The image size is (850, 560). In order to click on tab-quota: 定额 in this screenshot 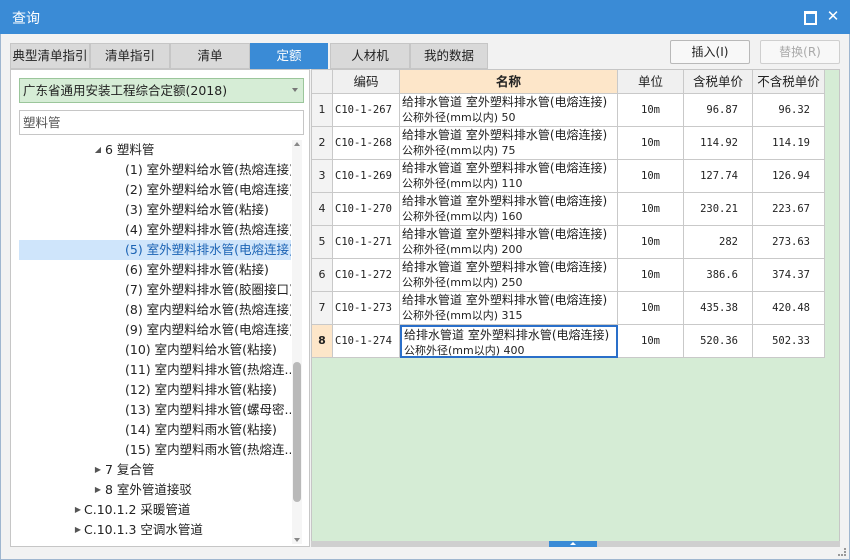, I will do `click(289, 56)`.